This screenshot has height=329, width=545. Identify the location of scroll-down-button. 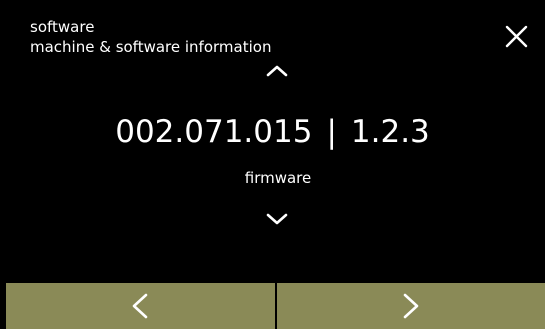
(277, 220).